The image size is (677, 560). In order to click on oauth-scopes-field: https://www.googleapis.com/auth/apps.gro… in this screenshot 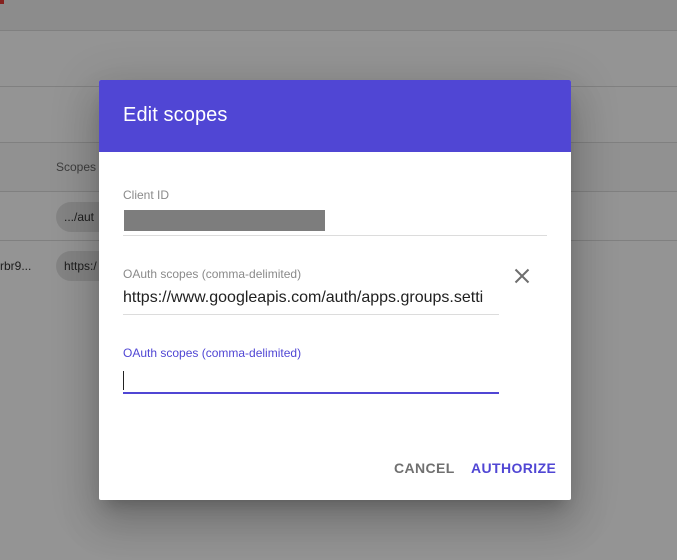, I will do `click(311, 298)`.